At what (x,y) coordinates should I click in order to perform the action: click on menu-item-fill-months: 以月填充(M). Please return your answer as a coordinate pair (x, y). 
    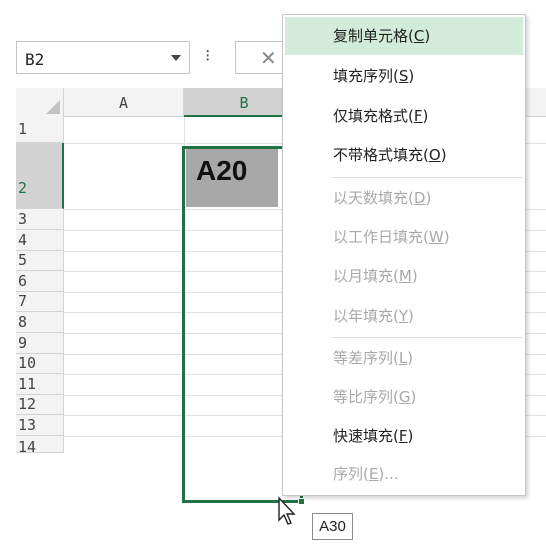
    Looking at the image, I should click on (404, 276).